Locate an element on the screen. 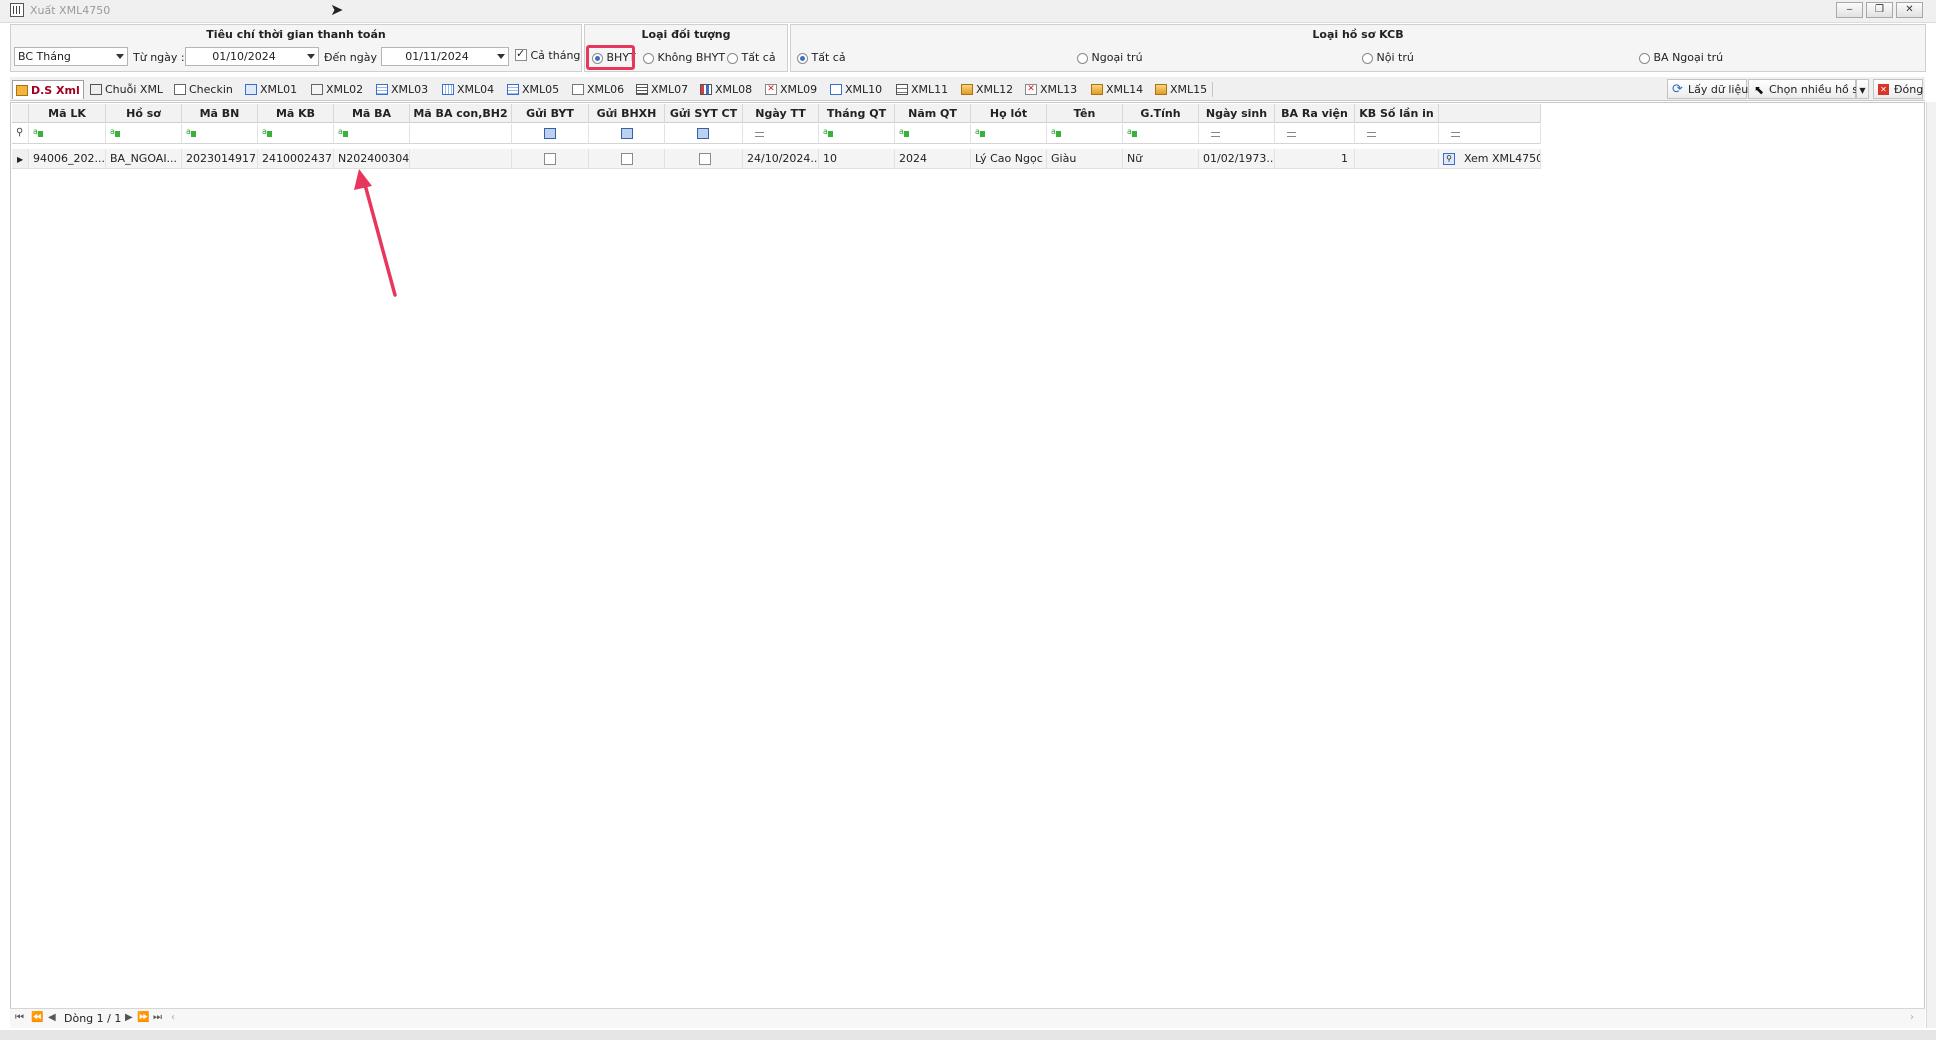 This screenshot has width=1936, height=1040. gui-bhxh-checkbox is located at coordinates (627, 159).